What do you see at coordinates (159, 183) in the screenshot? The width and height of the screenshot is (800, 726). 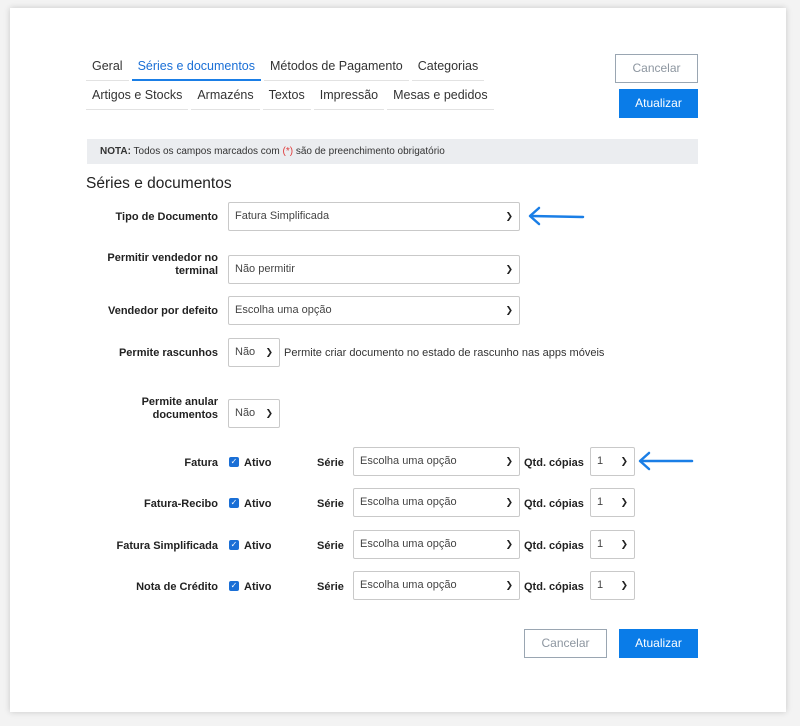 I see `section-title: Séries e documentos` at bounding box center [159, 183].